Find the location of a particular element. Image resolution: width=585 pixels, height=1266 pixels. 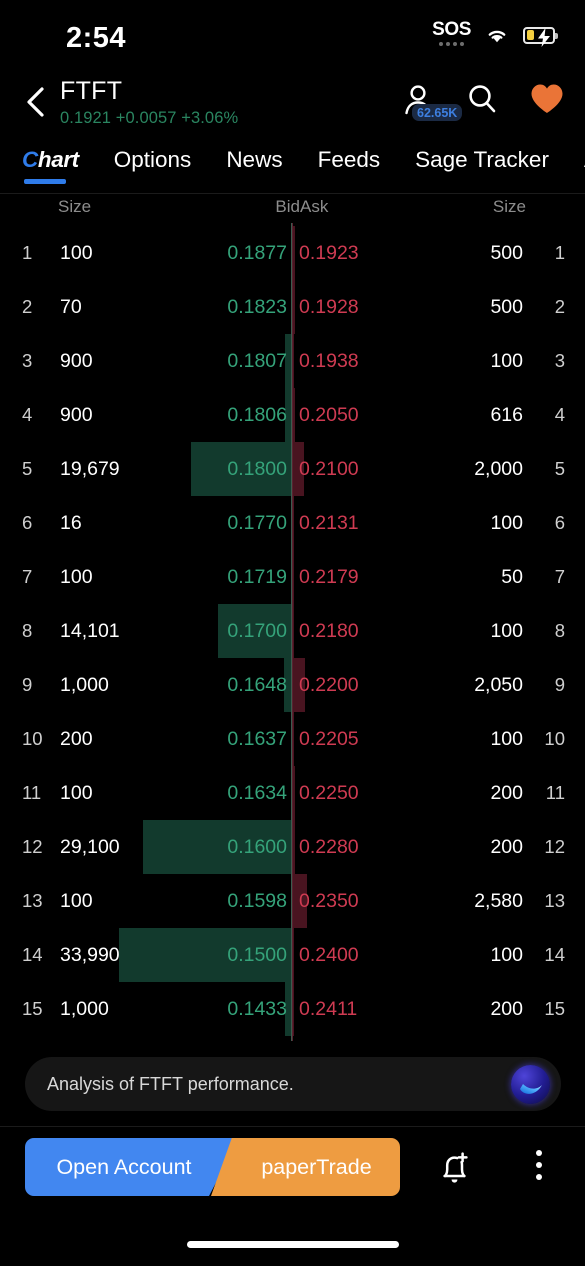

row-index-left: 4 is located at coordinates (27, 414).